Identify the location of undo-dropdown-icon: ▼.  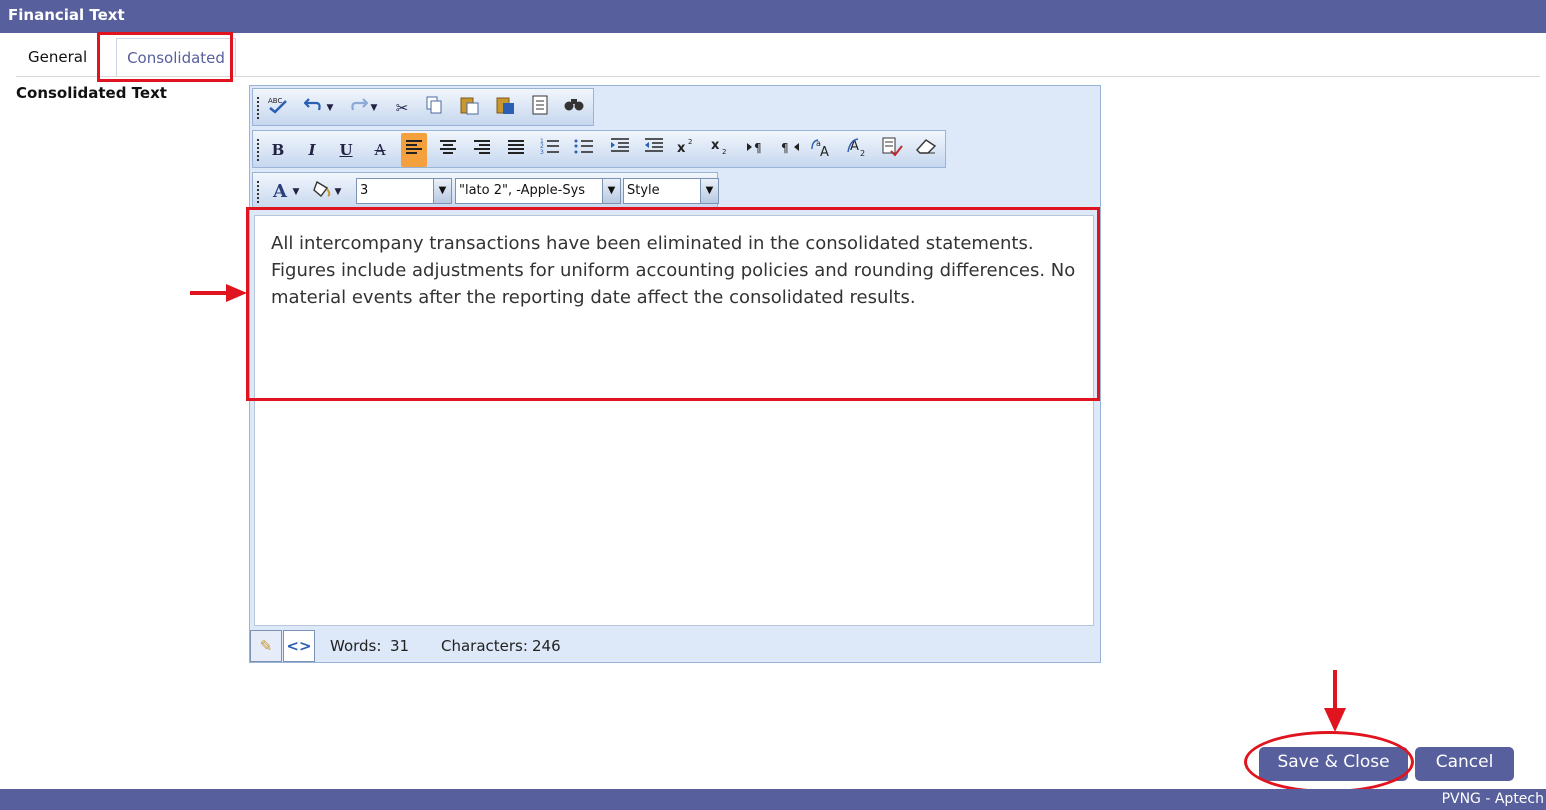
(330, 108).